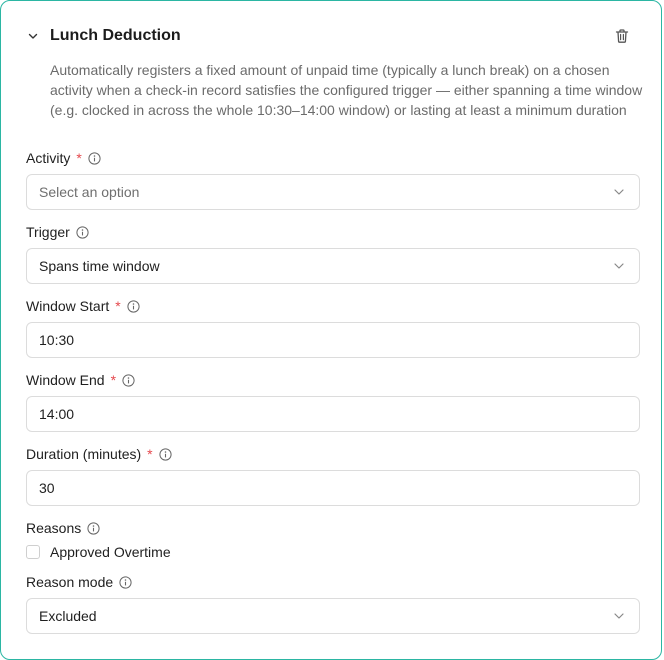  Describe the element at coordinates (68, 616) in the screenshot. I see `reason-mode-value: Excluded` at that location.